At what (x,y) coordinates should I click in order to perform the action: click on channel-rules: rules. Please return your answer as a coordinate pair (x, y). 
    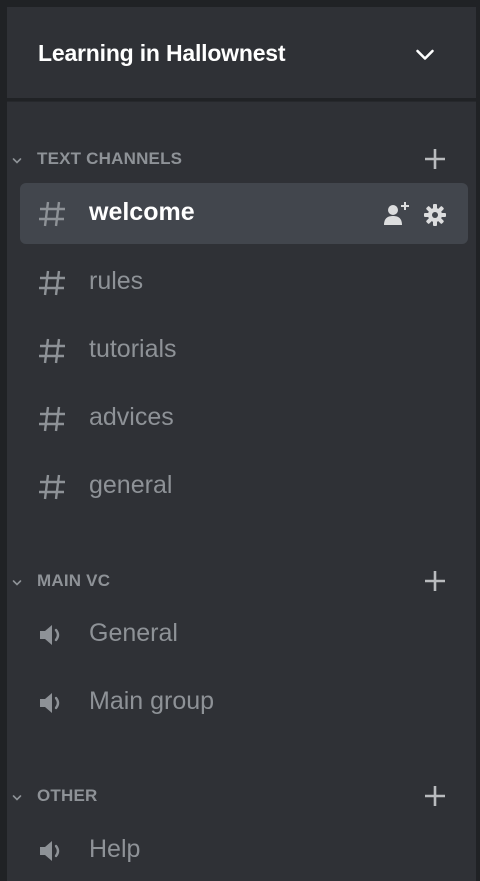
    Looking at the image, I should click on (244, 282).